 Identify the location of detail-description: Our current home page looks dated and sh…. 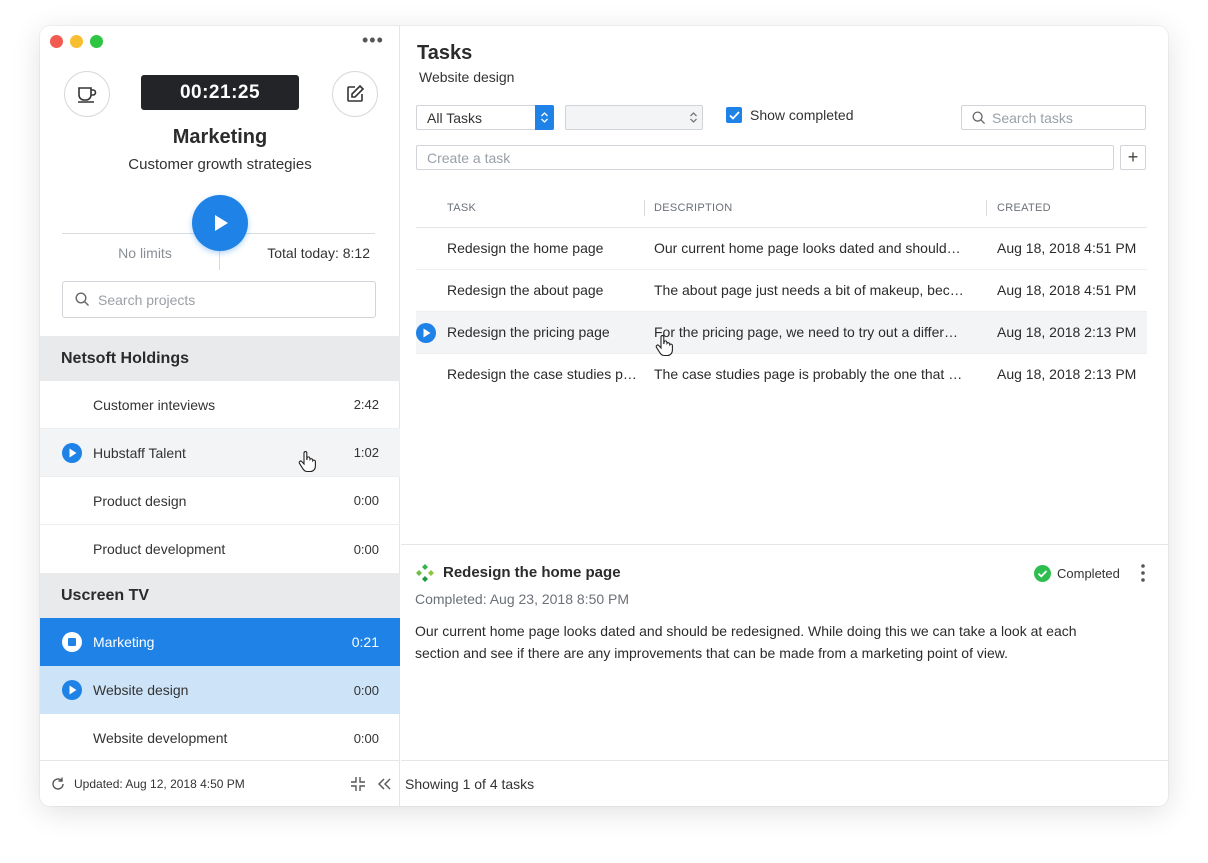
(746, 642).